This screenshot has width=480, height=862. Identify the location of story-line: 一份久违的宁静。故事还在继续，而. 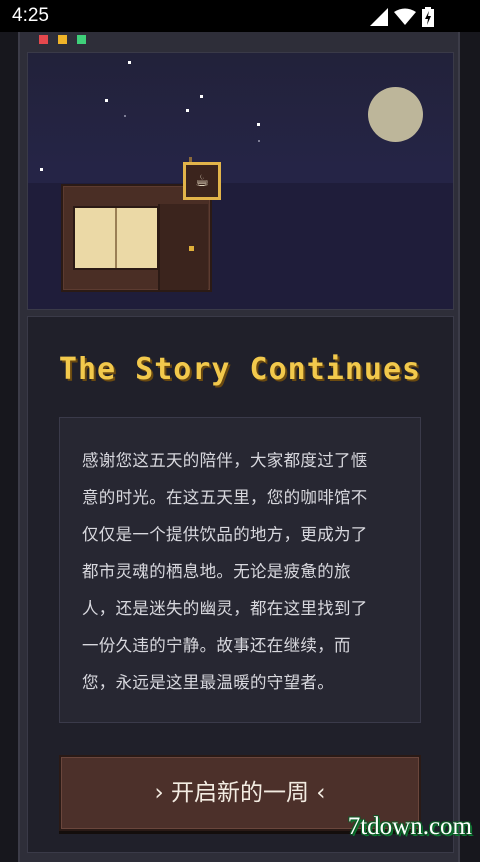
(216, 645).